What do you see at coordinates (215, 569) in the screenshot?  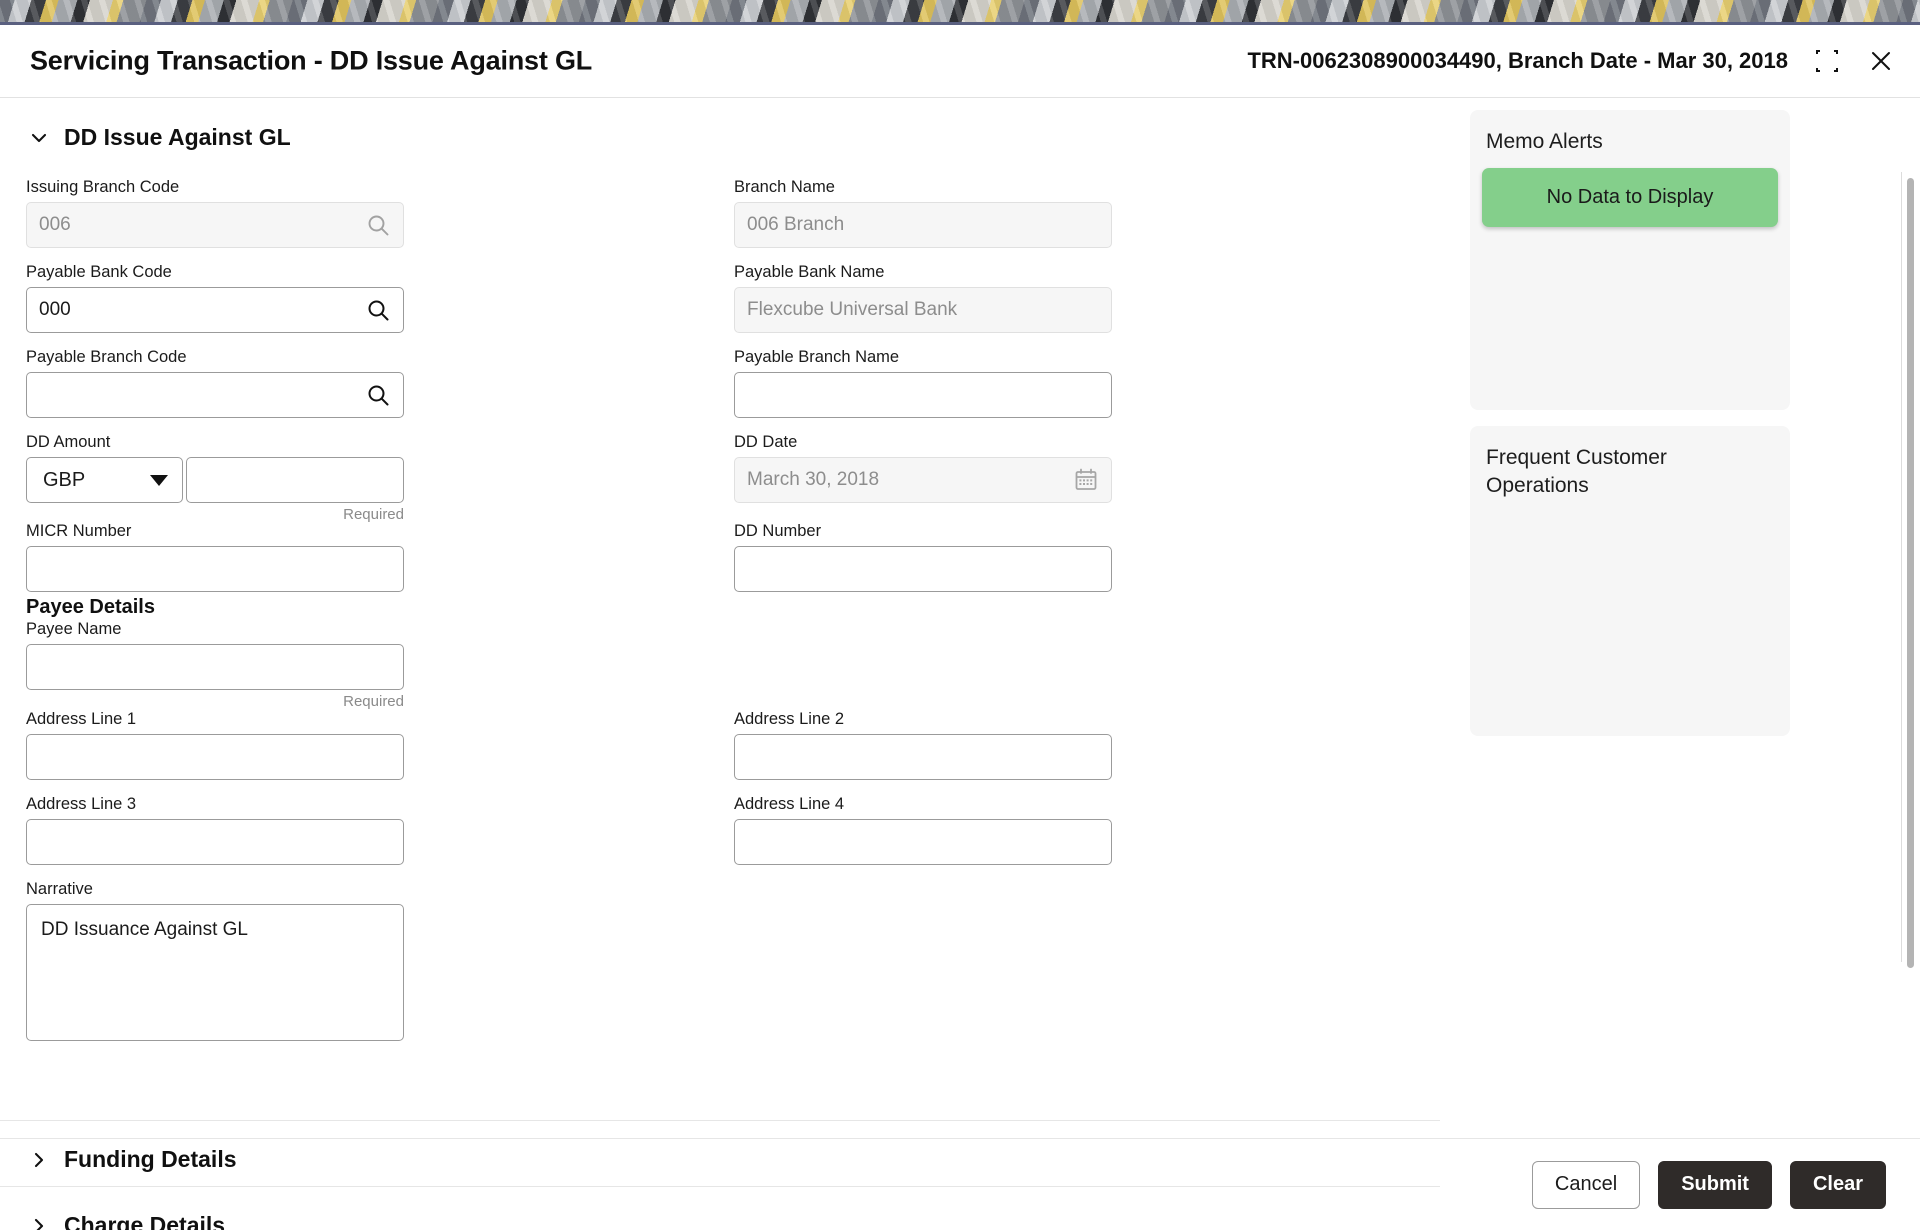 I see `micr-number-input` at bounding box center [215, 569].